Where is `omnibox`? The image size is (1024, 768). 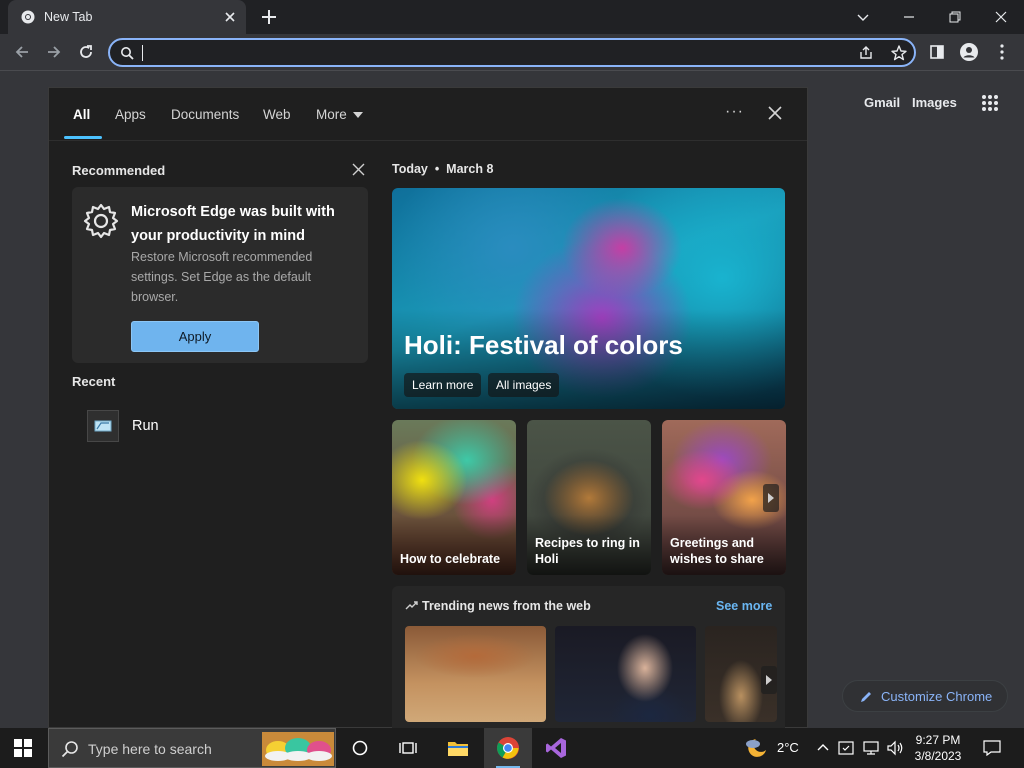
omnibox is located at coordinates (512, 52).